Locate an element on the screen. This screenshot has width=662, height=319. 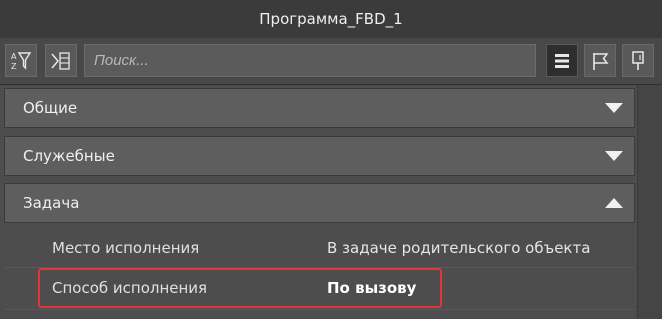
window-title-text: Программа_FBD_1 is located at coordinates (331, 19).